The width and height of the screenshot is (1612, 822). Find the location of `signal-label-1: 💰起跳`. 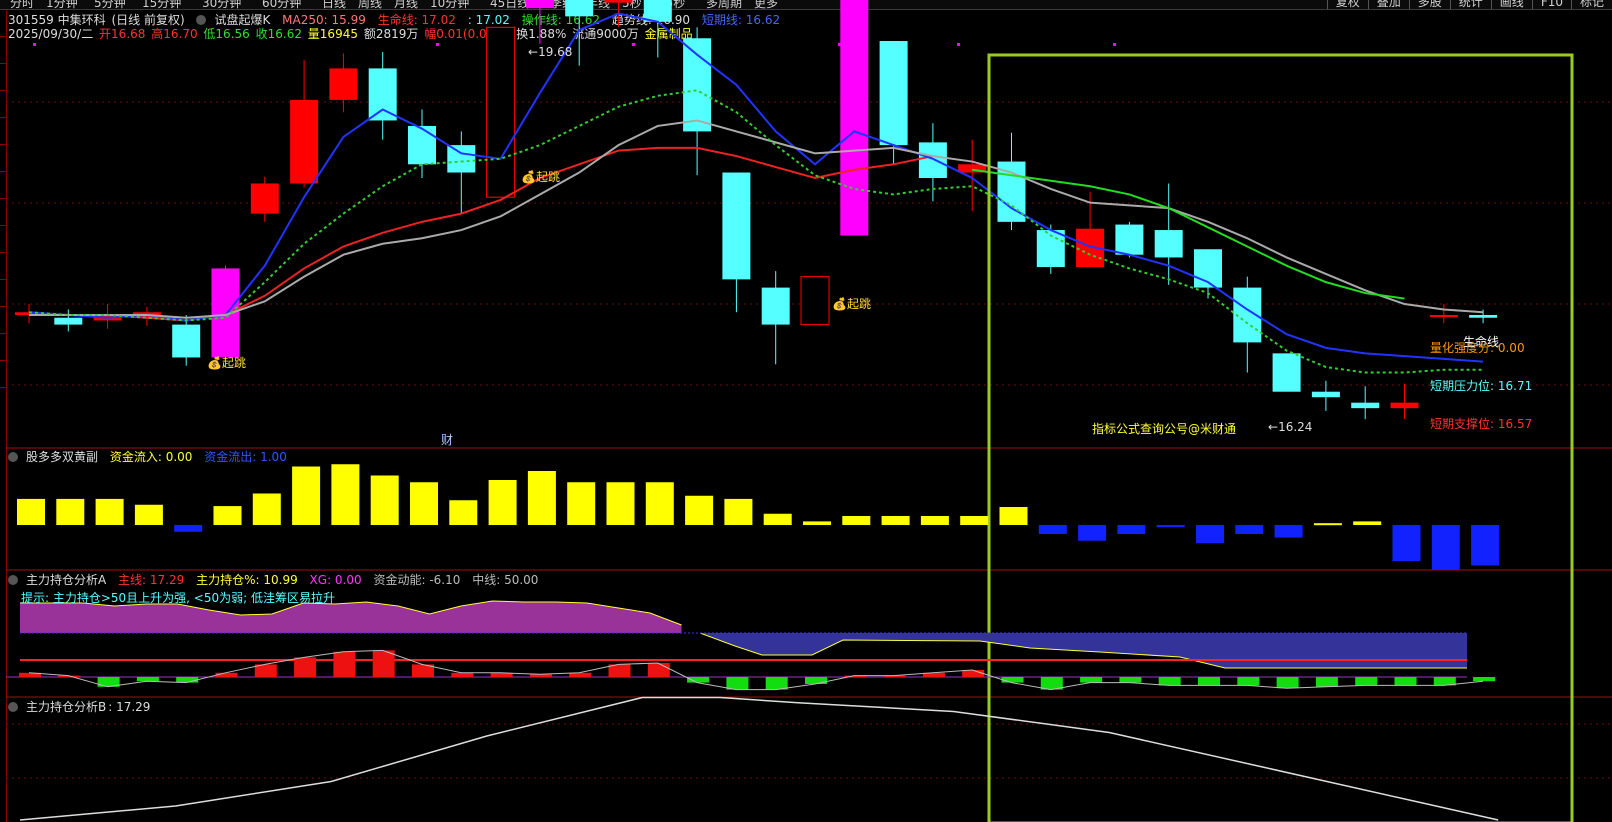

signal-label-1: 💰起跳 is located at coordinates (540, 177).